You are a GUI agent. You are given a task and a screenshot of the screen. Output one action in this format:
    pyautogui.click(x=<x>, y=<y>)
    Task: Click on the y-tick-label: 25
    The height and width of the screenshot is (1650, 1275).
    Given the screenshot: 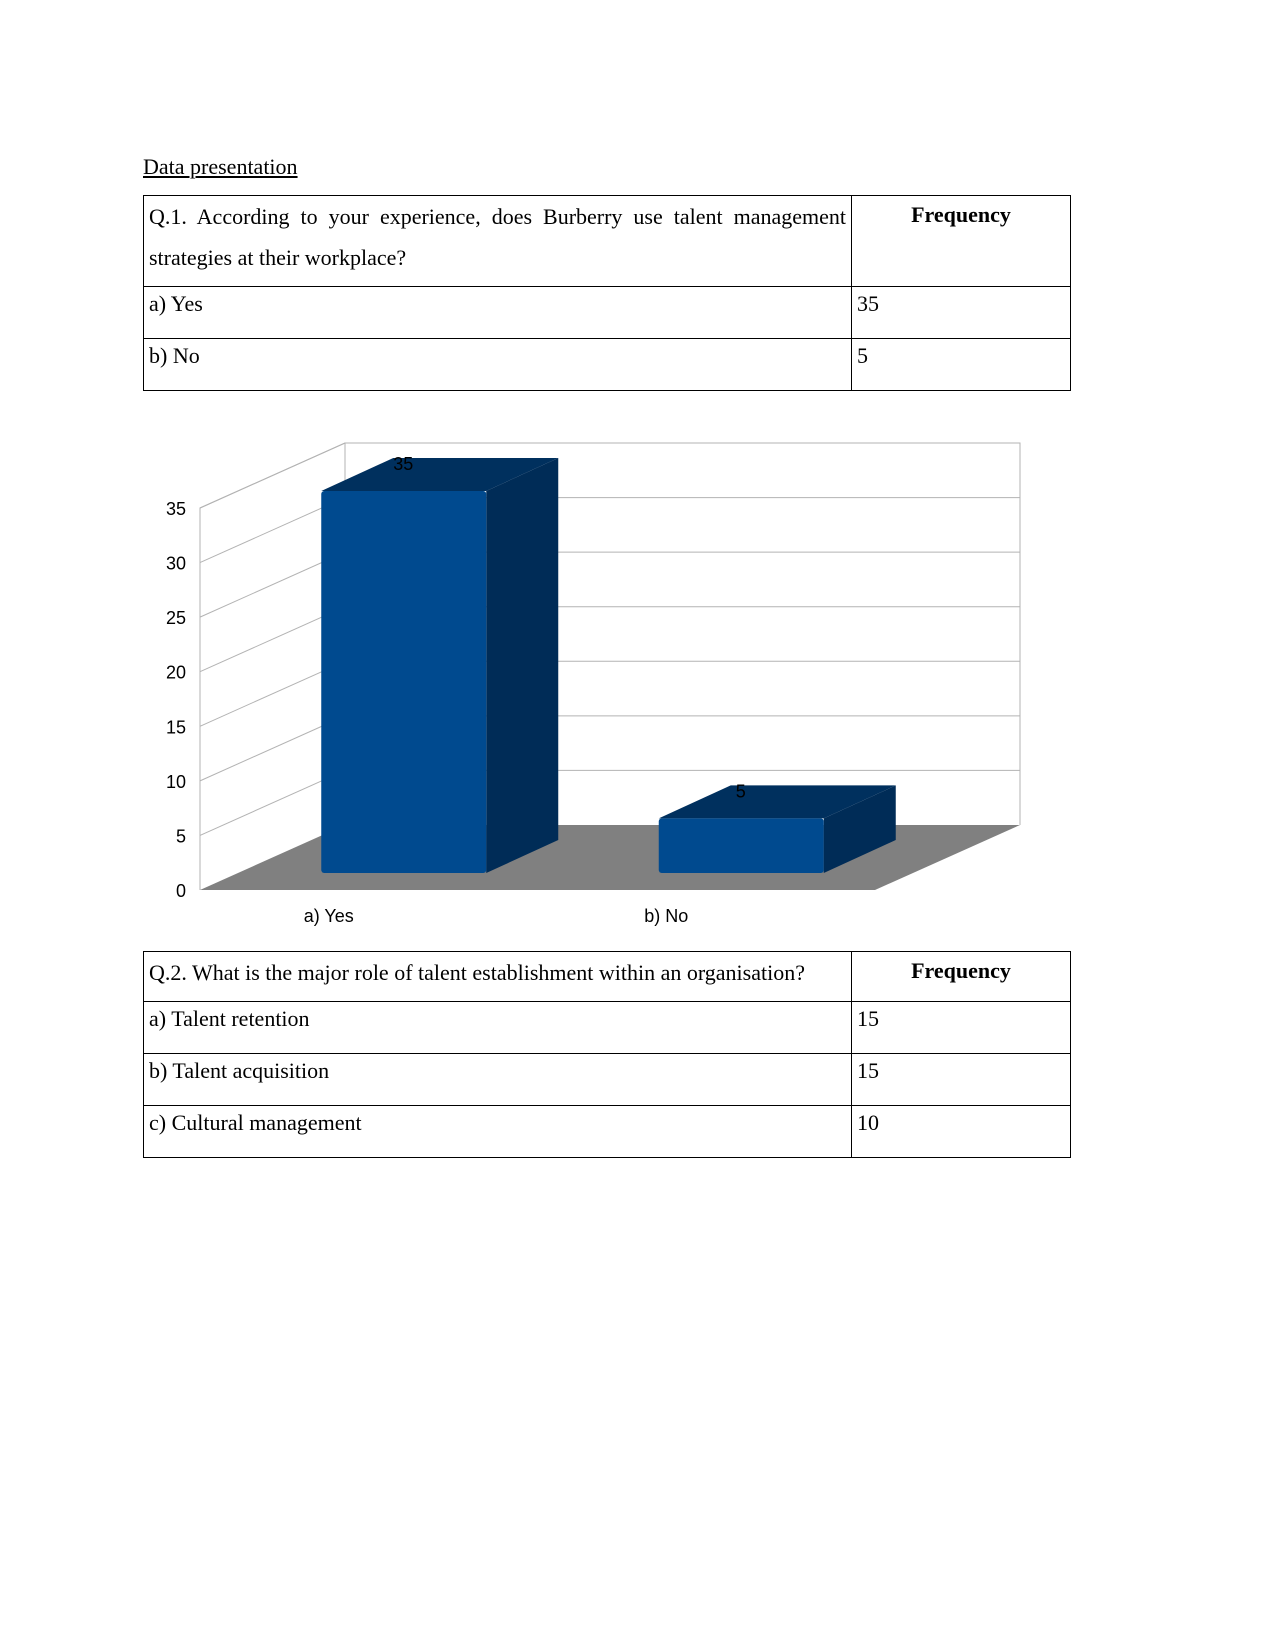 What is the action you would take?
    pyautogui.click(x=176, y=618)
    